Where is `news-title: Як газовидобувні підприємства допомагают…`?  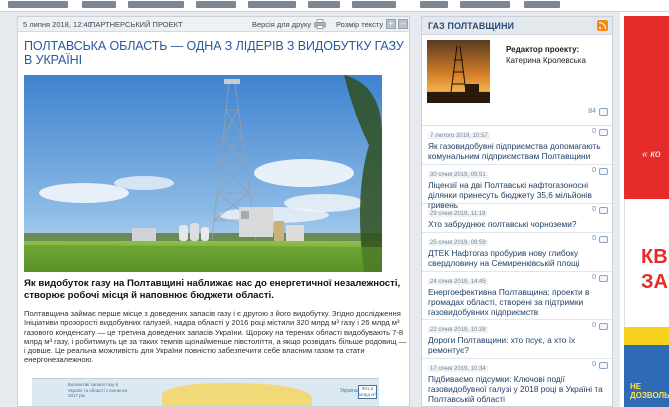 news-title: Як газовидобувні підприємства допомагают… is located at coordinates (517, 151).